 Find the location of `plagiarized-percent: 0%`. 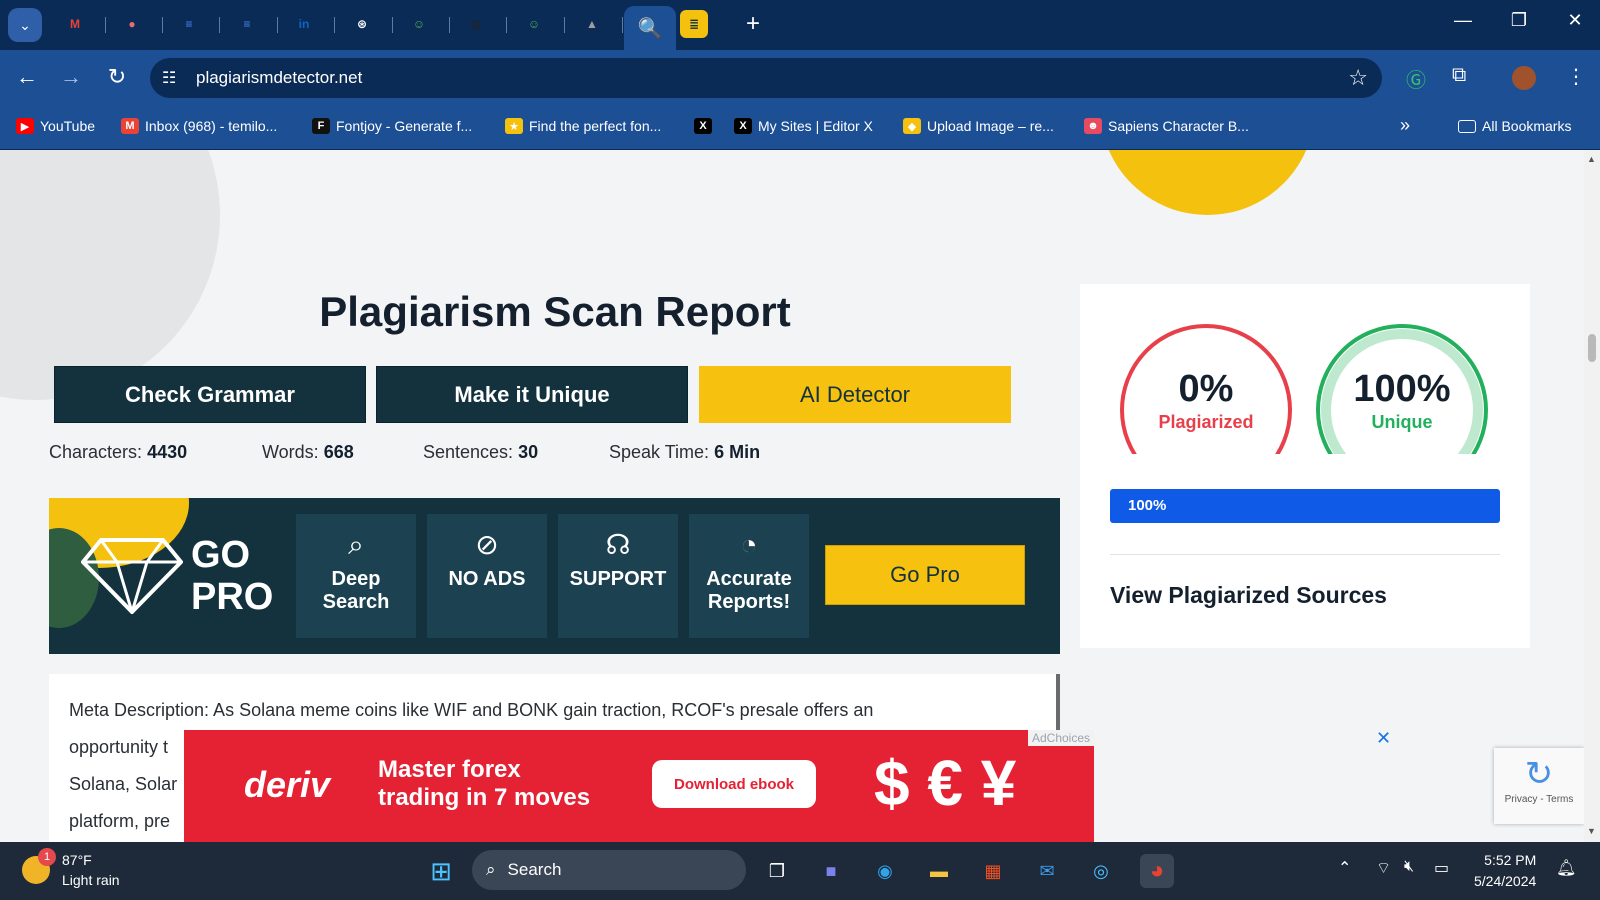

plagiarized-percent: 0% is located at coordinates (1206, 389).